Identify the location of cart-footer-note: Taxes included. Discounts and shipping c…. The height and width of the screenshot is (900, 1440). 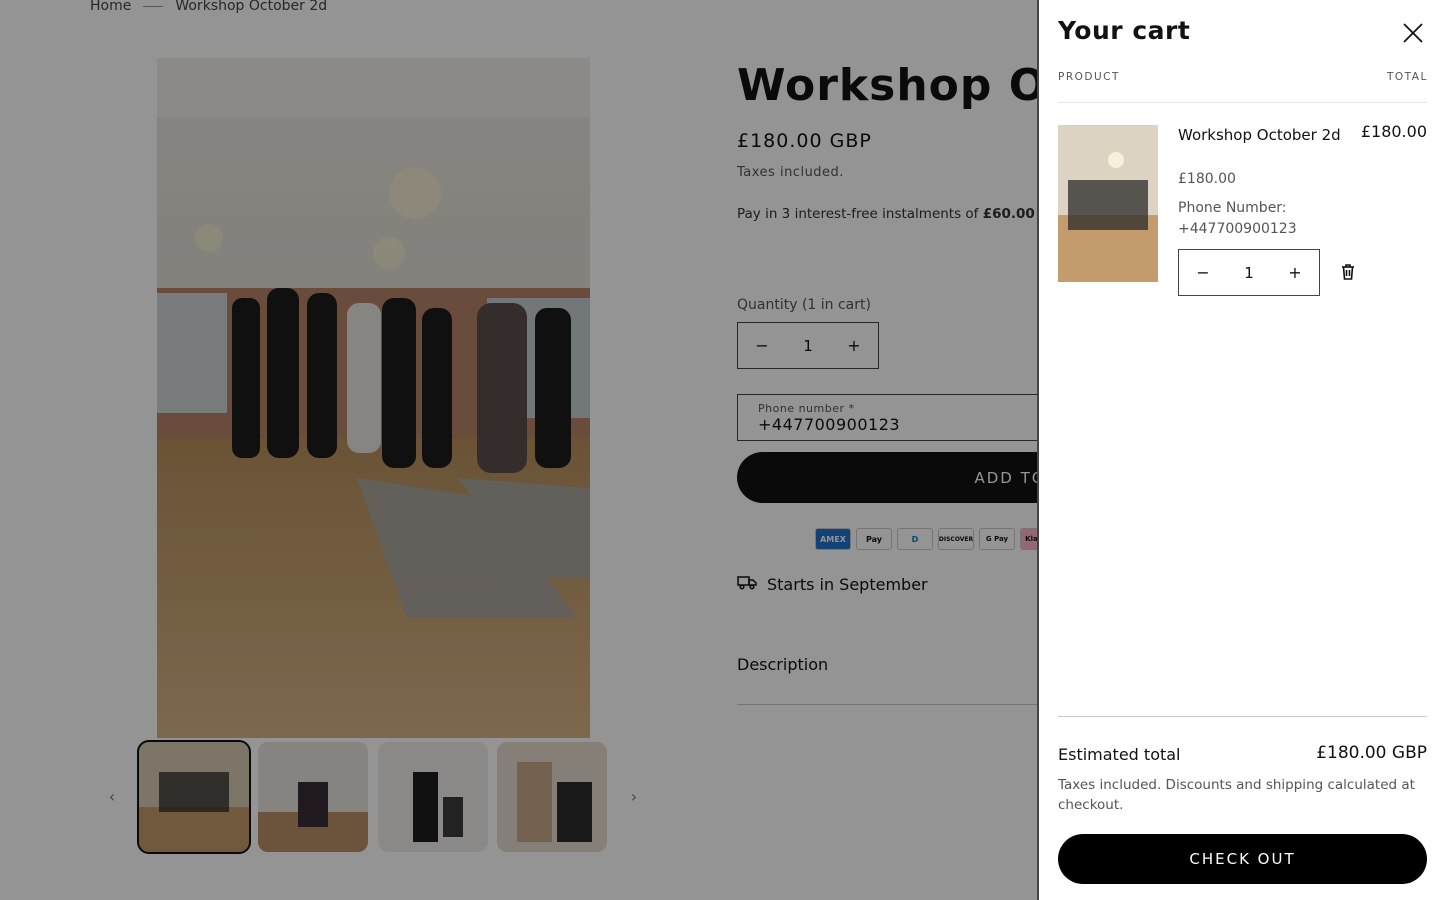
(1236, 795).